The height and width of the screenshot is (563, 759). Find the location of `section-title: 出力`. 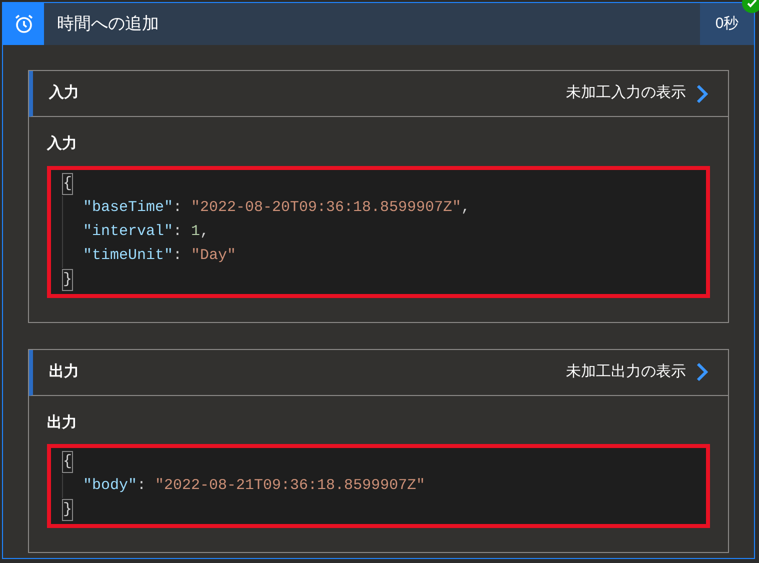

section-title: 出力 is located at coordinates (64, 372).